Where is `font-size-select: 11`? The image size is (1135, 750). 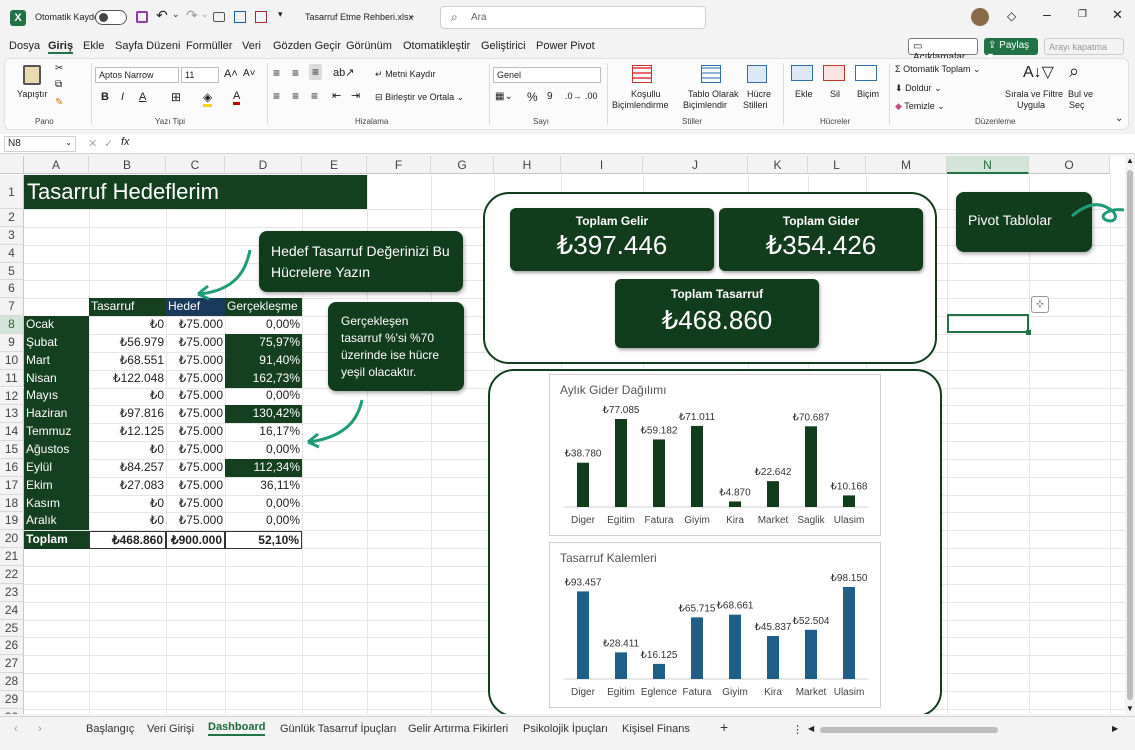 font-size-select: 11 is located at coordinates (200, 75).